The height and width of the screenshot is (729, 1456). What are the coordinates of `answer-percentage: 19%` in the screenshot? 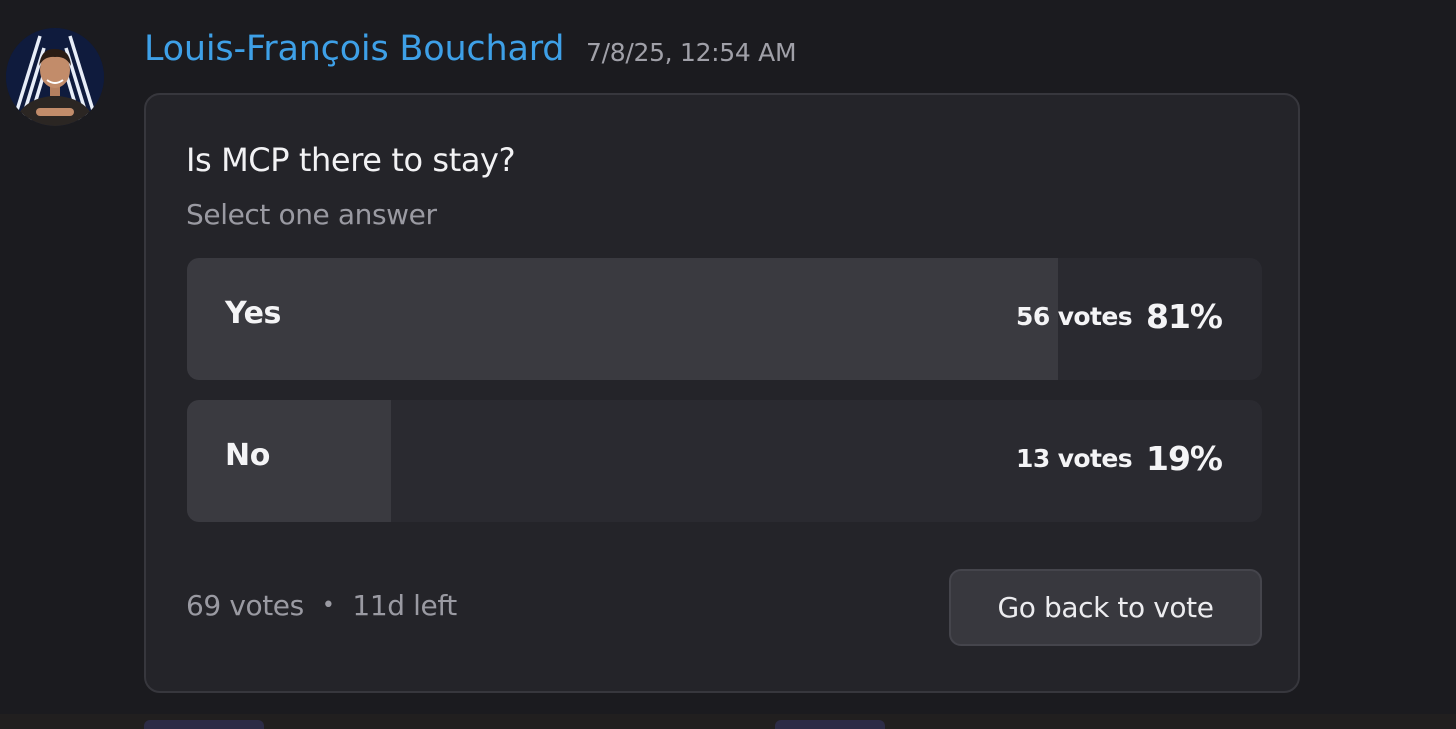 It's located at (1184, 458).